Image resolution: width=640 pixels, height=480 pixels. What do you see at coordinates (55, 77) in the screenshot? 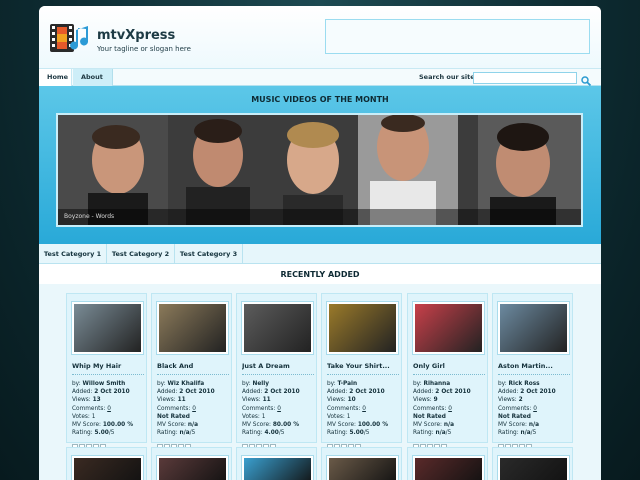
I see `nav-item-home: Home` at bounding box center [55, 77].